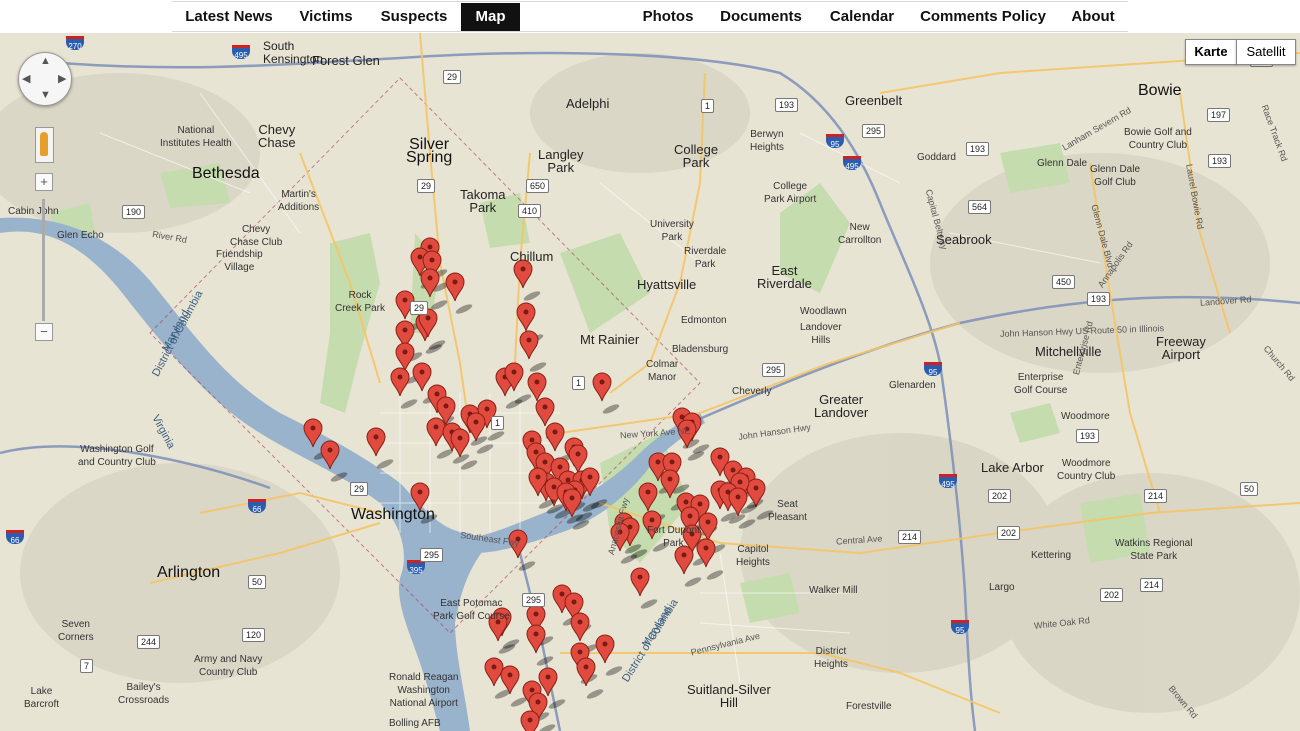  What do you see at coordinates (44, 332) in the screenshot?
I see `zoom-out-button: −` at bounding box center [44, 332].